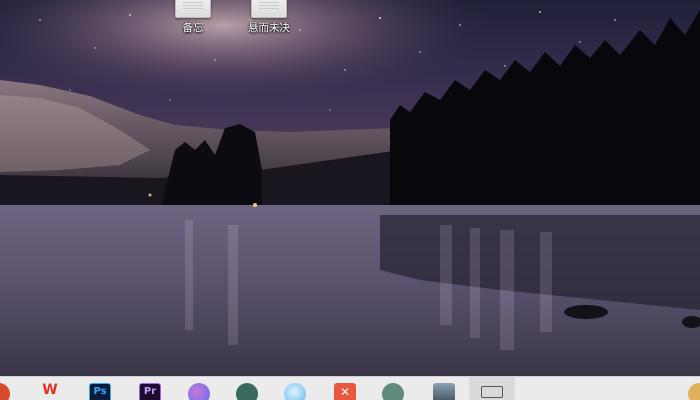 The width and height of the screenshot is (700, 400). I want to click on xmind-icon: ✕, so click(345, 391).